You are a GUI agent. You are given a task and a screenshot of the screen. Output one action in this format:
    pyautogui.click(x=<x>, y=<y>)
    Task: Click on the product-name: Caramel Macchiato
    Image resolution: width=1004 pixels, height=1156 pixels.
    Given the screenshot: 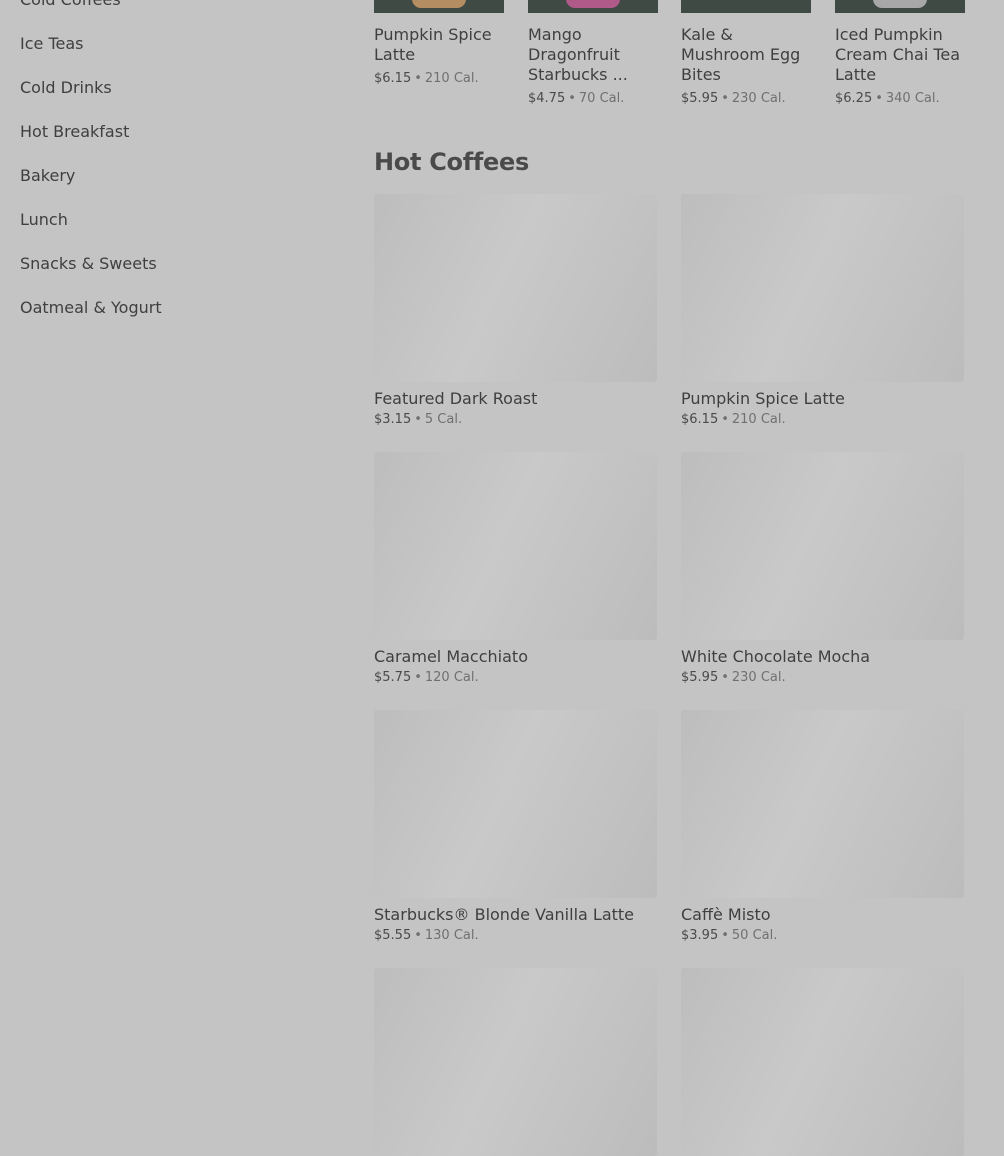 What is the action you would take?
    pyautogui.click(x=451, y=656)
    